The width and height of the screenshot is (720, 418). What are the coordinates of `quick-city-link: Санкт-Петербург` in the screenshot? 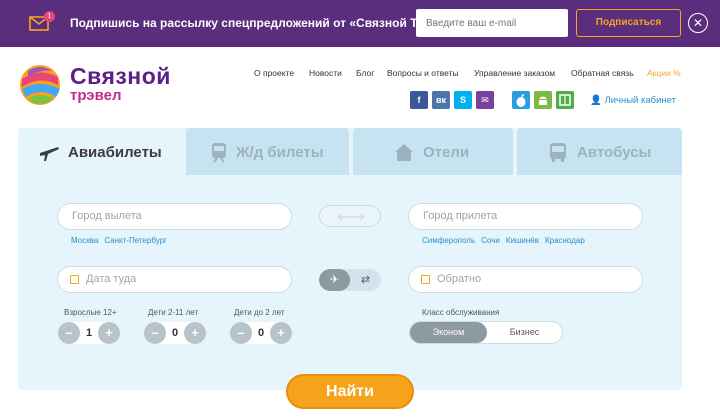 It's located at (135, 240).